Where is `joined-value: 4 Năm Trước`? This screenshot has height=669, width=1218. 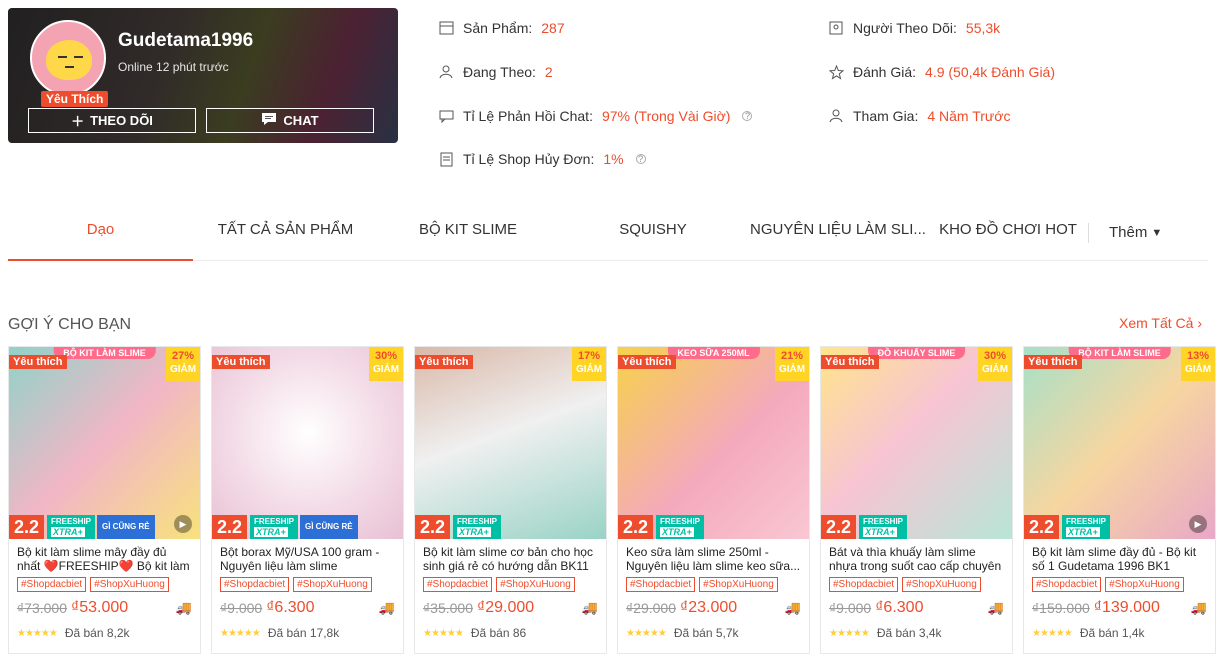
joined-value: 4 Năm Trước is located at coordinates (969, 116).